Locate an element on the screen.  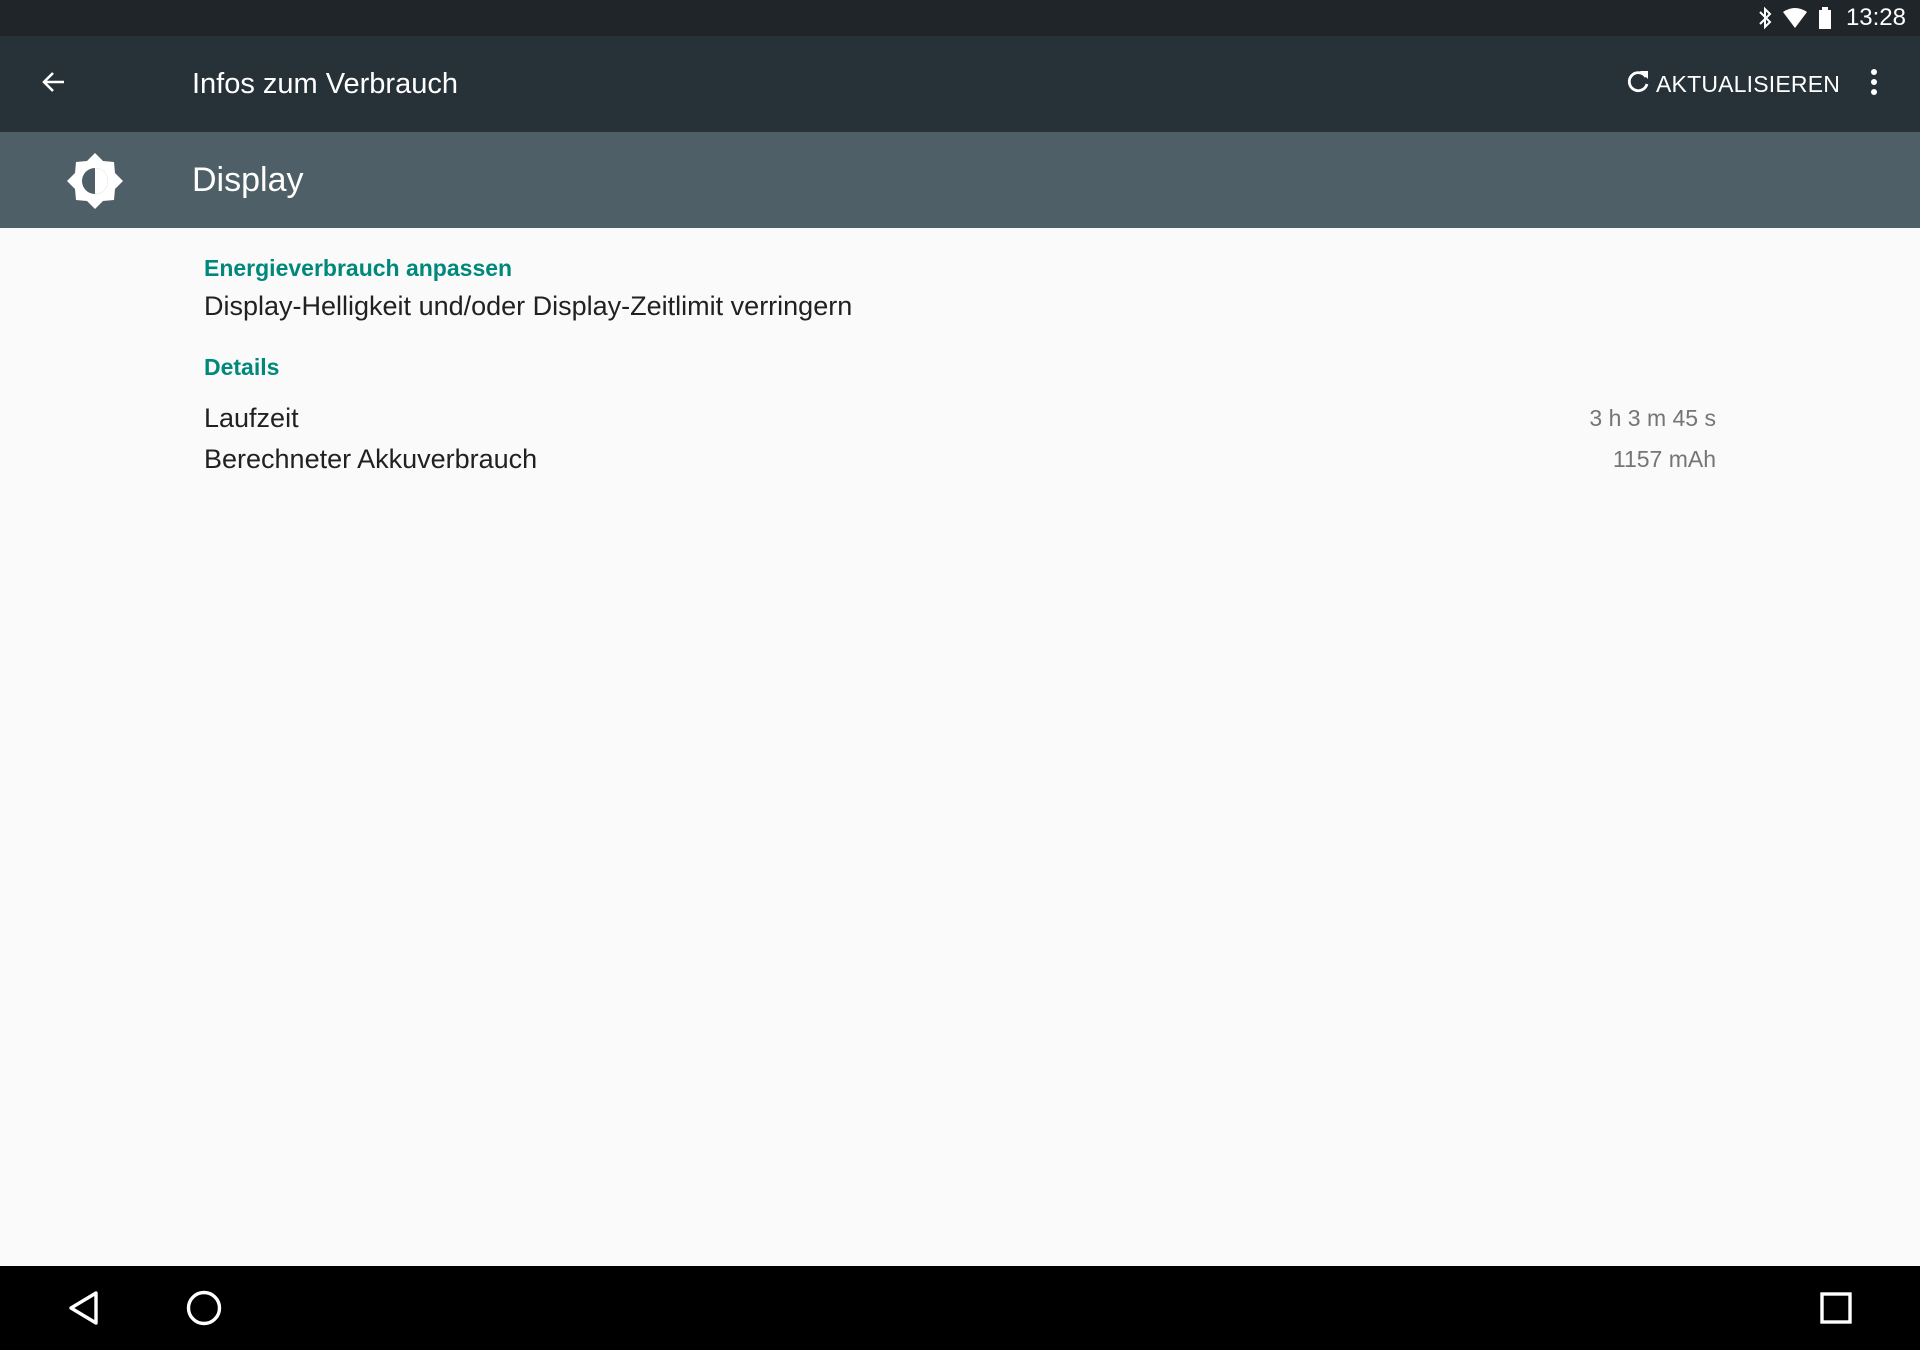
back-button is located at coordinates (54, 84).